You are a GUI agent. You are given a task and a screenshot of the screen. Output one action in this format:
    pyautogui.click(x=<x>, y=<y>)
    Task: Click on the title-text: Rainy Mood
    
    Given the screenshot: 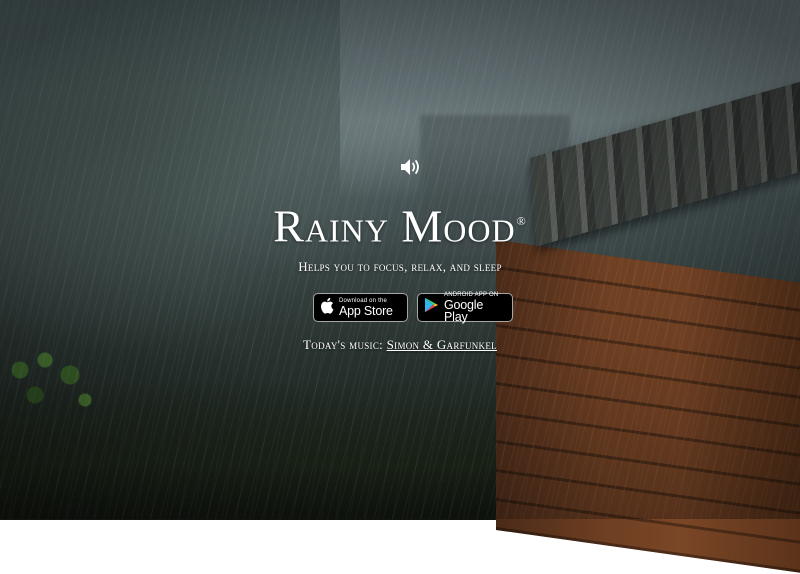 What is the action you would take?
    pyautogui.click(x=394, y=226)
    